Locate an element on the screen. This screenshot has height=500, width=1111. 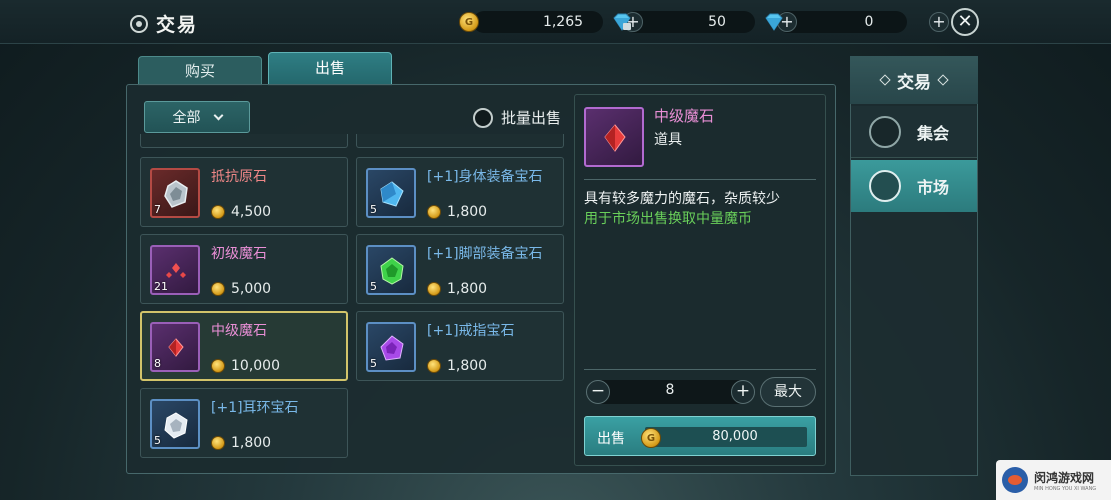
diamond-add-button: + is located at coordinates (939, 22).